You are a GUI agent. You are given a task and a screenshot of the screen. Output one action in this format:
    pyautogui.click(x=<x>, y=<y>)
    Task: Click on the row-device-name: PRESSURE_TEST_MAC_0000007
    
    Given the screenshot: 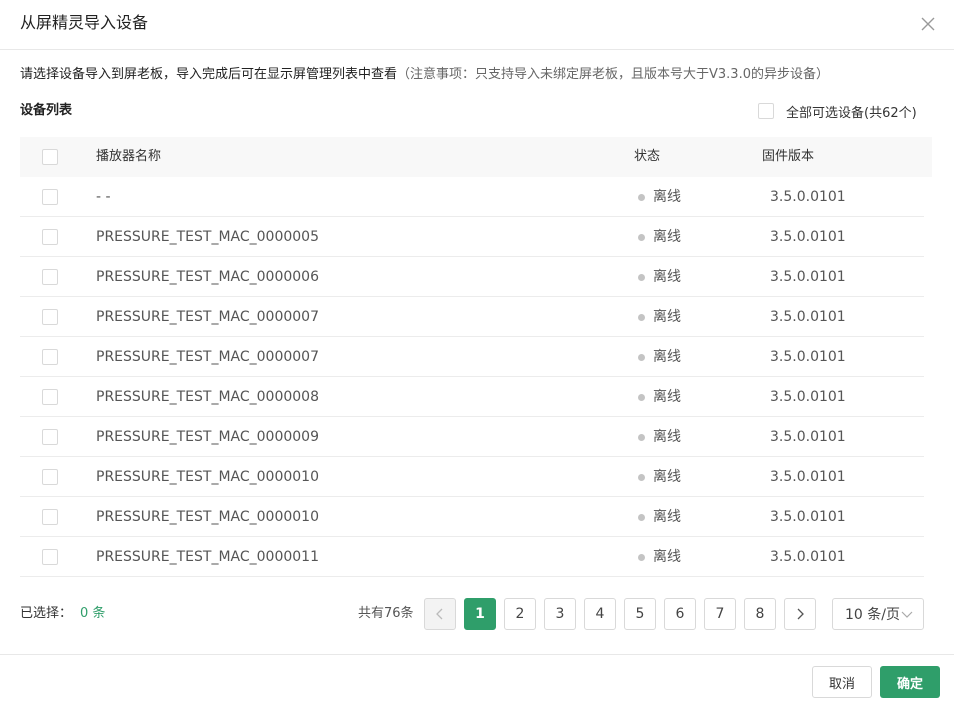 What is the action you would take?
    pyautogui.click(x=207, y=317)
    